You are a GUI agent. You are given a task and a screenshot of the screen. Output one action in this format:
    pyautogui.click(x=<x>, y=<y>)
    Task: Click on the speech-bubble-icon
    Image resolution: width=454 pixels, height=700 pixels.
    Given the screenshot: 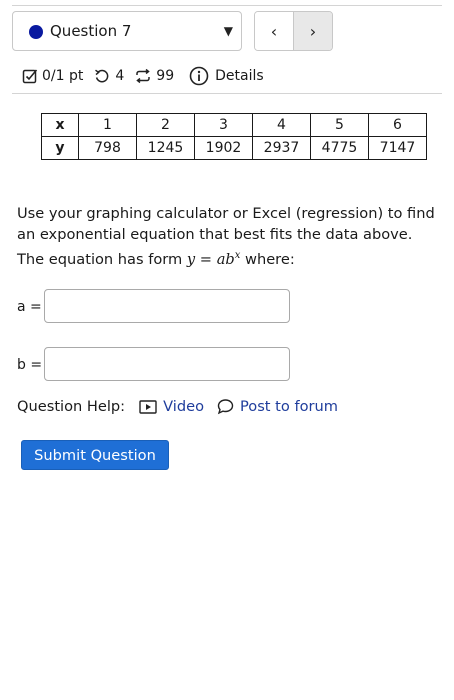 What is the action you would take?
    pyautogui.click(x=225, y=407)
    